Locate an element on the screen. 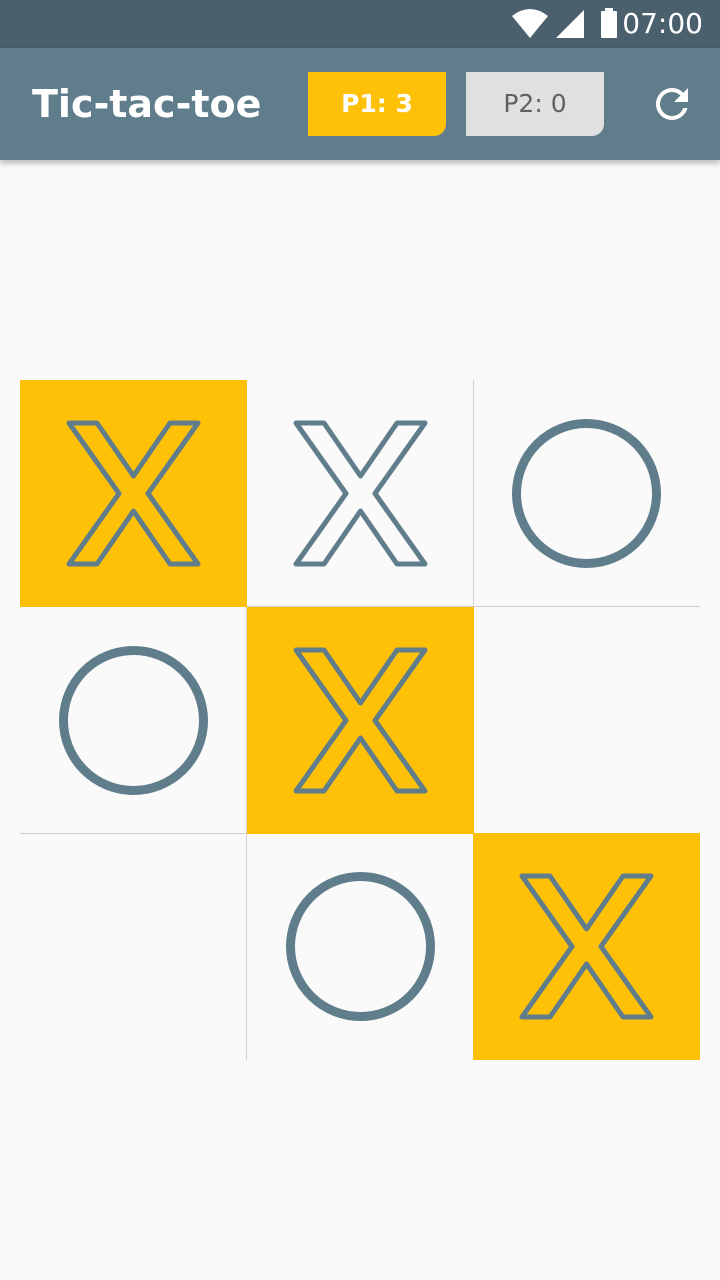  wifi-icon is located at coordinates (530, 23).